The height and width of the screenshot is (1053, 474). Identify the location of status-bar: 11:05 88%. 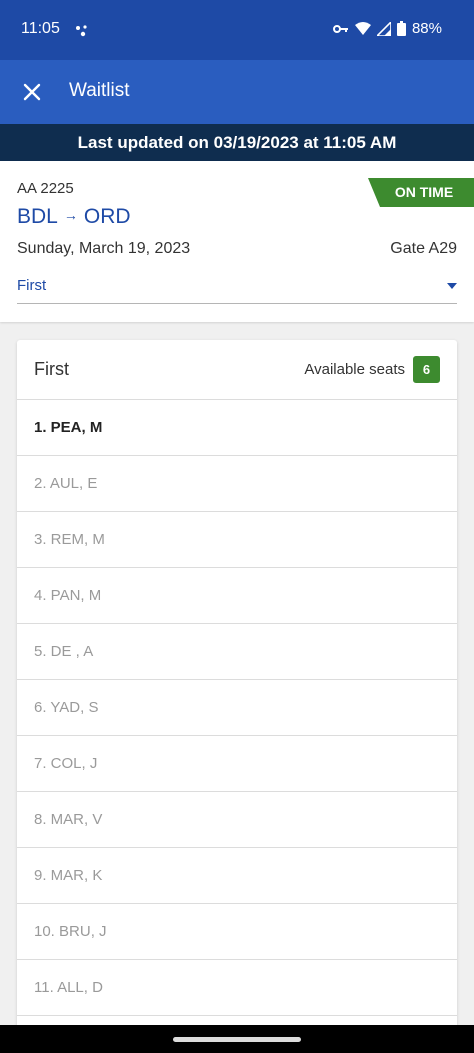
(237, 30).